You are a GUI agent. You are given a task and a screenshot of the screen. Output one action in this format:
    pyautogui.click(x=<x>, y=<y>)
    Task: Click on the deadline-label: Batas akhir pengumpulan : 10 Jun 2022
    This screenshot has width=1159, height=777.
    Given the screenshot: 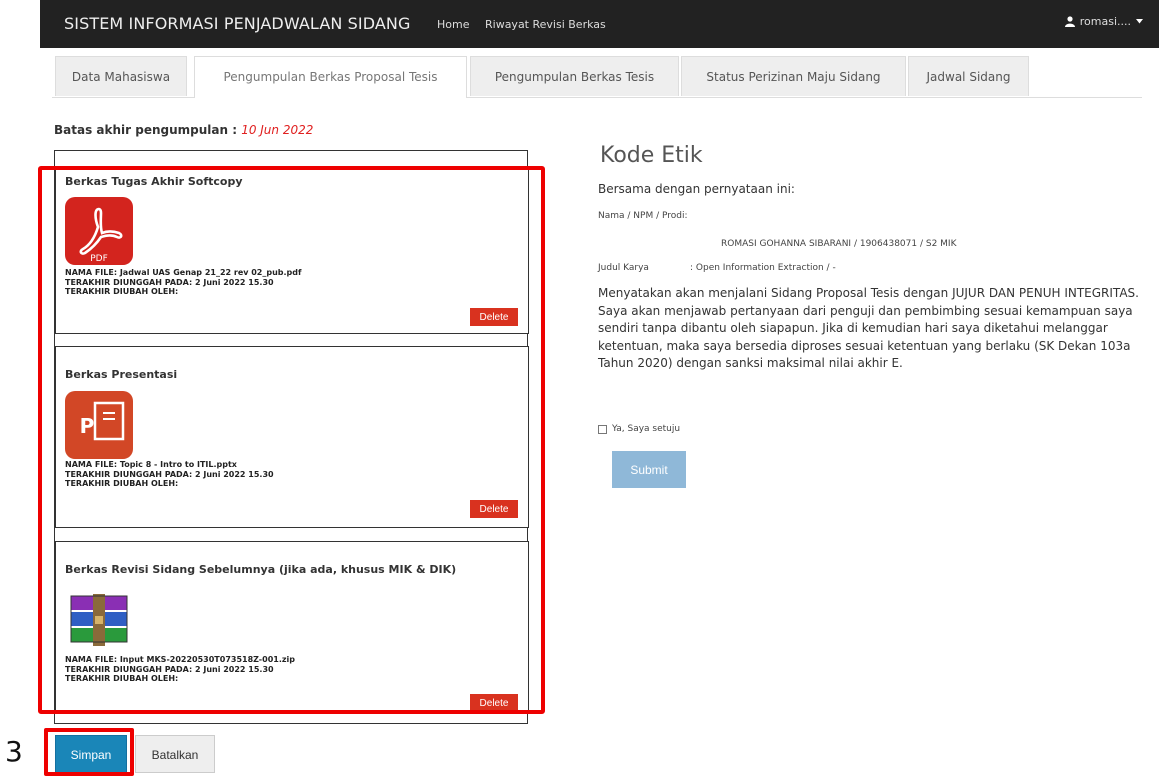 What is the action you would take?
    pyautogui.click(x=183, y=130)
    